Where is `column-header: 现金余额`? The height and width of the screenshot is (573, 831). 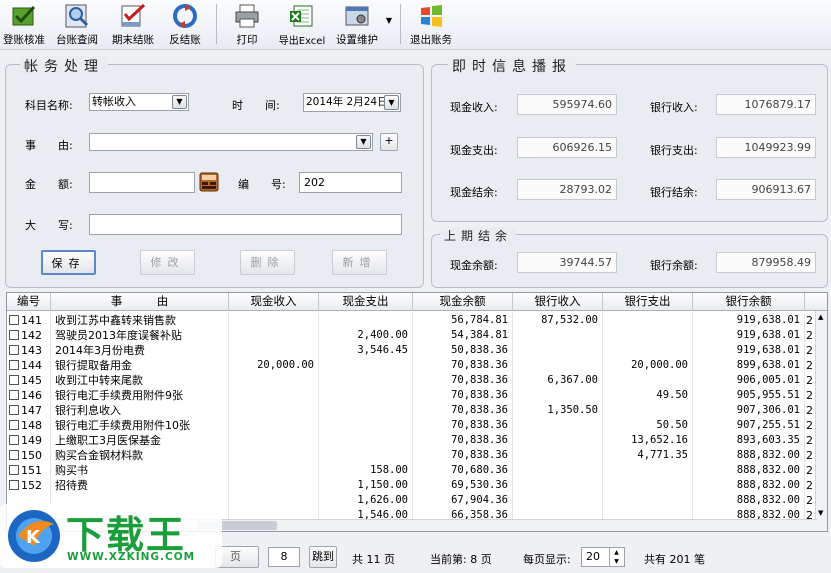 column-header: 现金余额 is located at coordinates (463, 302).